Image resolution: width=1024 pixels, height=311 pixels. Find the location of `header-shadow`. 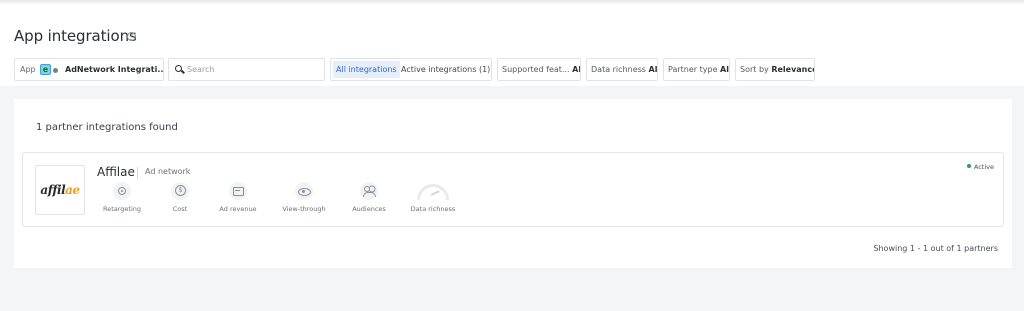

header-shadow is located at coordinates (512, 2).